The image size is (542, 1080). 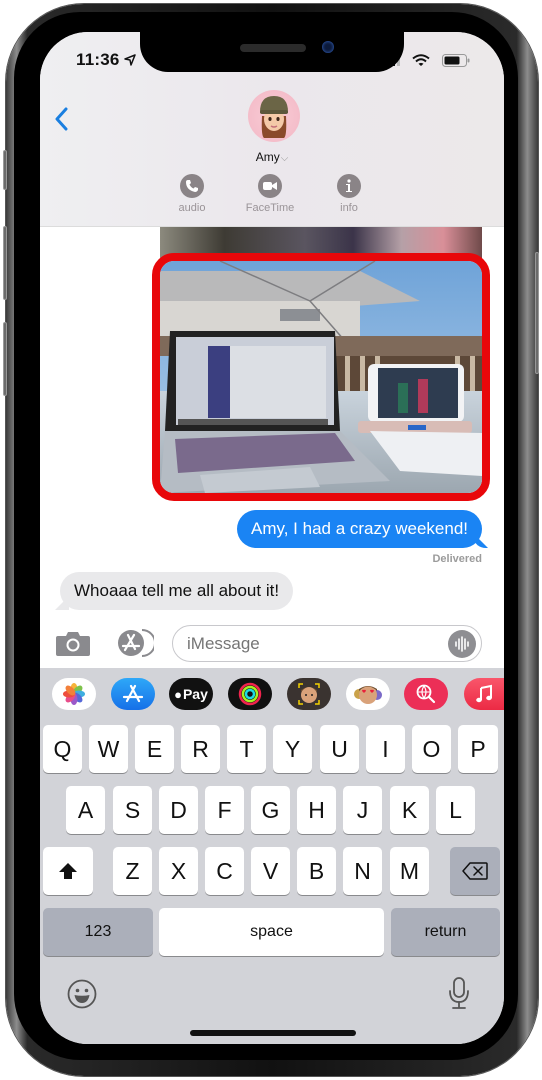 I want to click on key-g: G, so click(x=270, y=810).